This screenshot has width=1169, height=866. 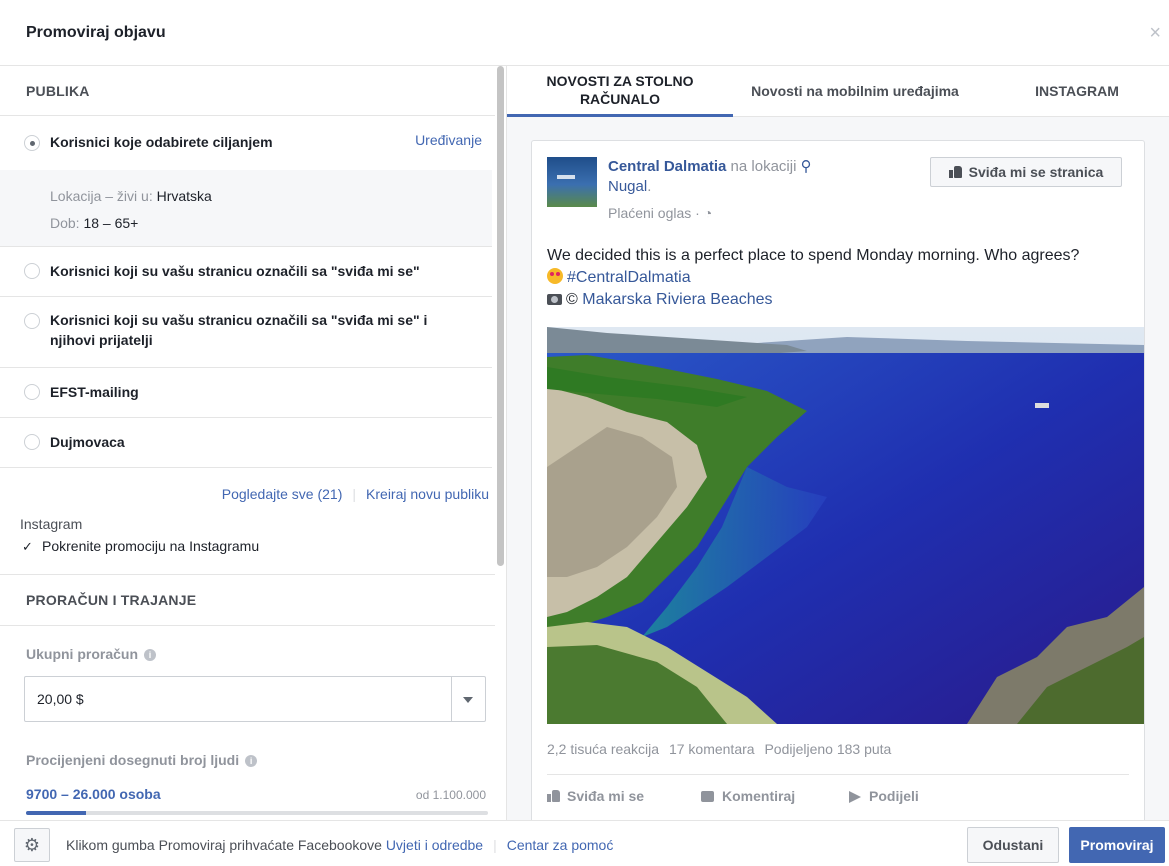 What do you see at coordinates (620, 91) in the screenshot?
I see `tab-desktop-news: NOVOSTI ZA STOLNO RAČUNALO` at bounding box center [620, 91].